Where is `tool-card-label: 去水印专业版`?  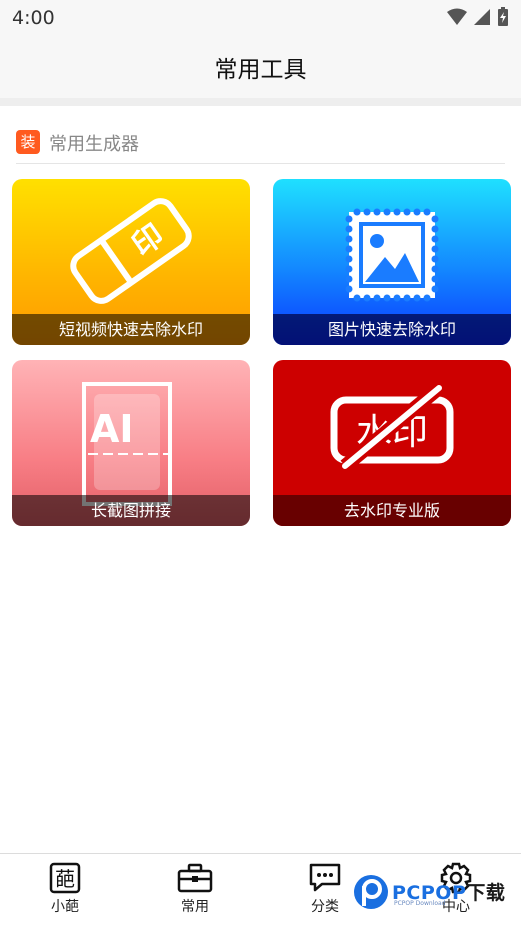
tool-card-label: 去水印专业版 is located at coordinates (392, 510).